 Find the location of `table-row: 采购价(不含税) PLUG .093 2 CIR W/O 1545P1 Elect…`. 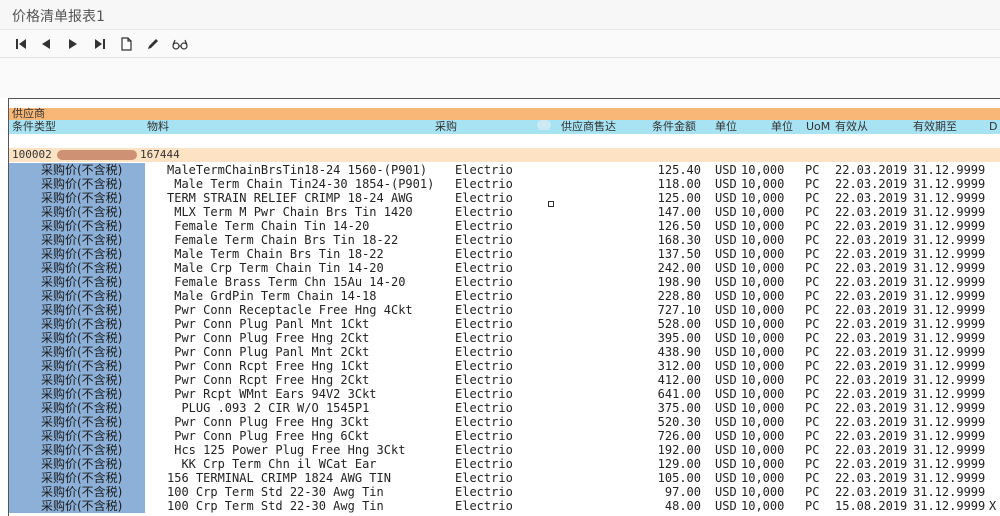

table-row: 采购价(不含税) PLUG .093 2 CIR W/O 1545P1 Elect… is located at coordinates (504, 408).